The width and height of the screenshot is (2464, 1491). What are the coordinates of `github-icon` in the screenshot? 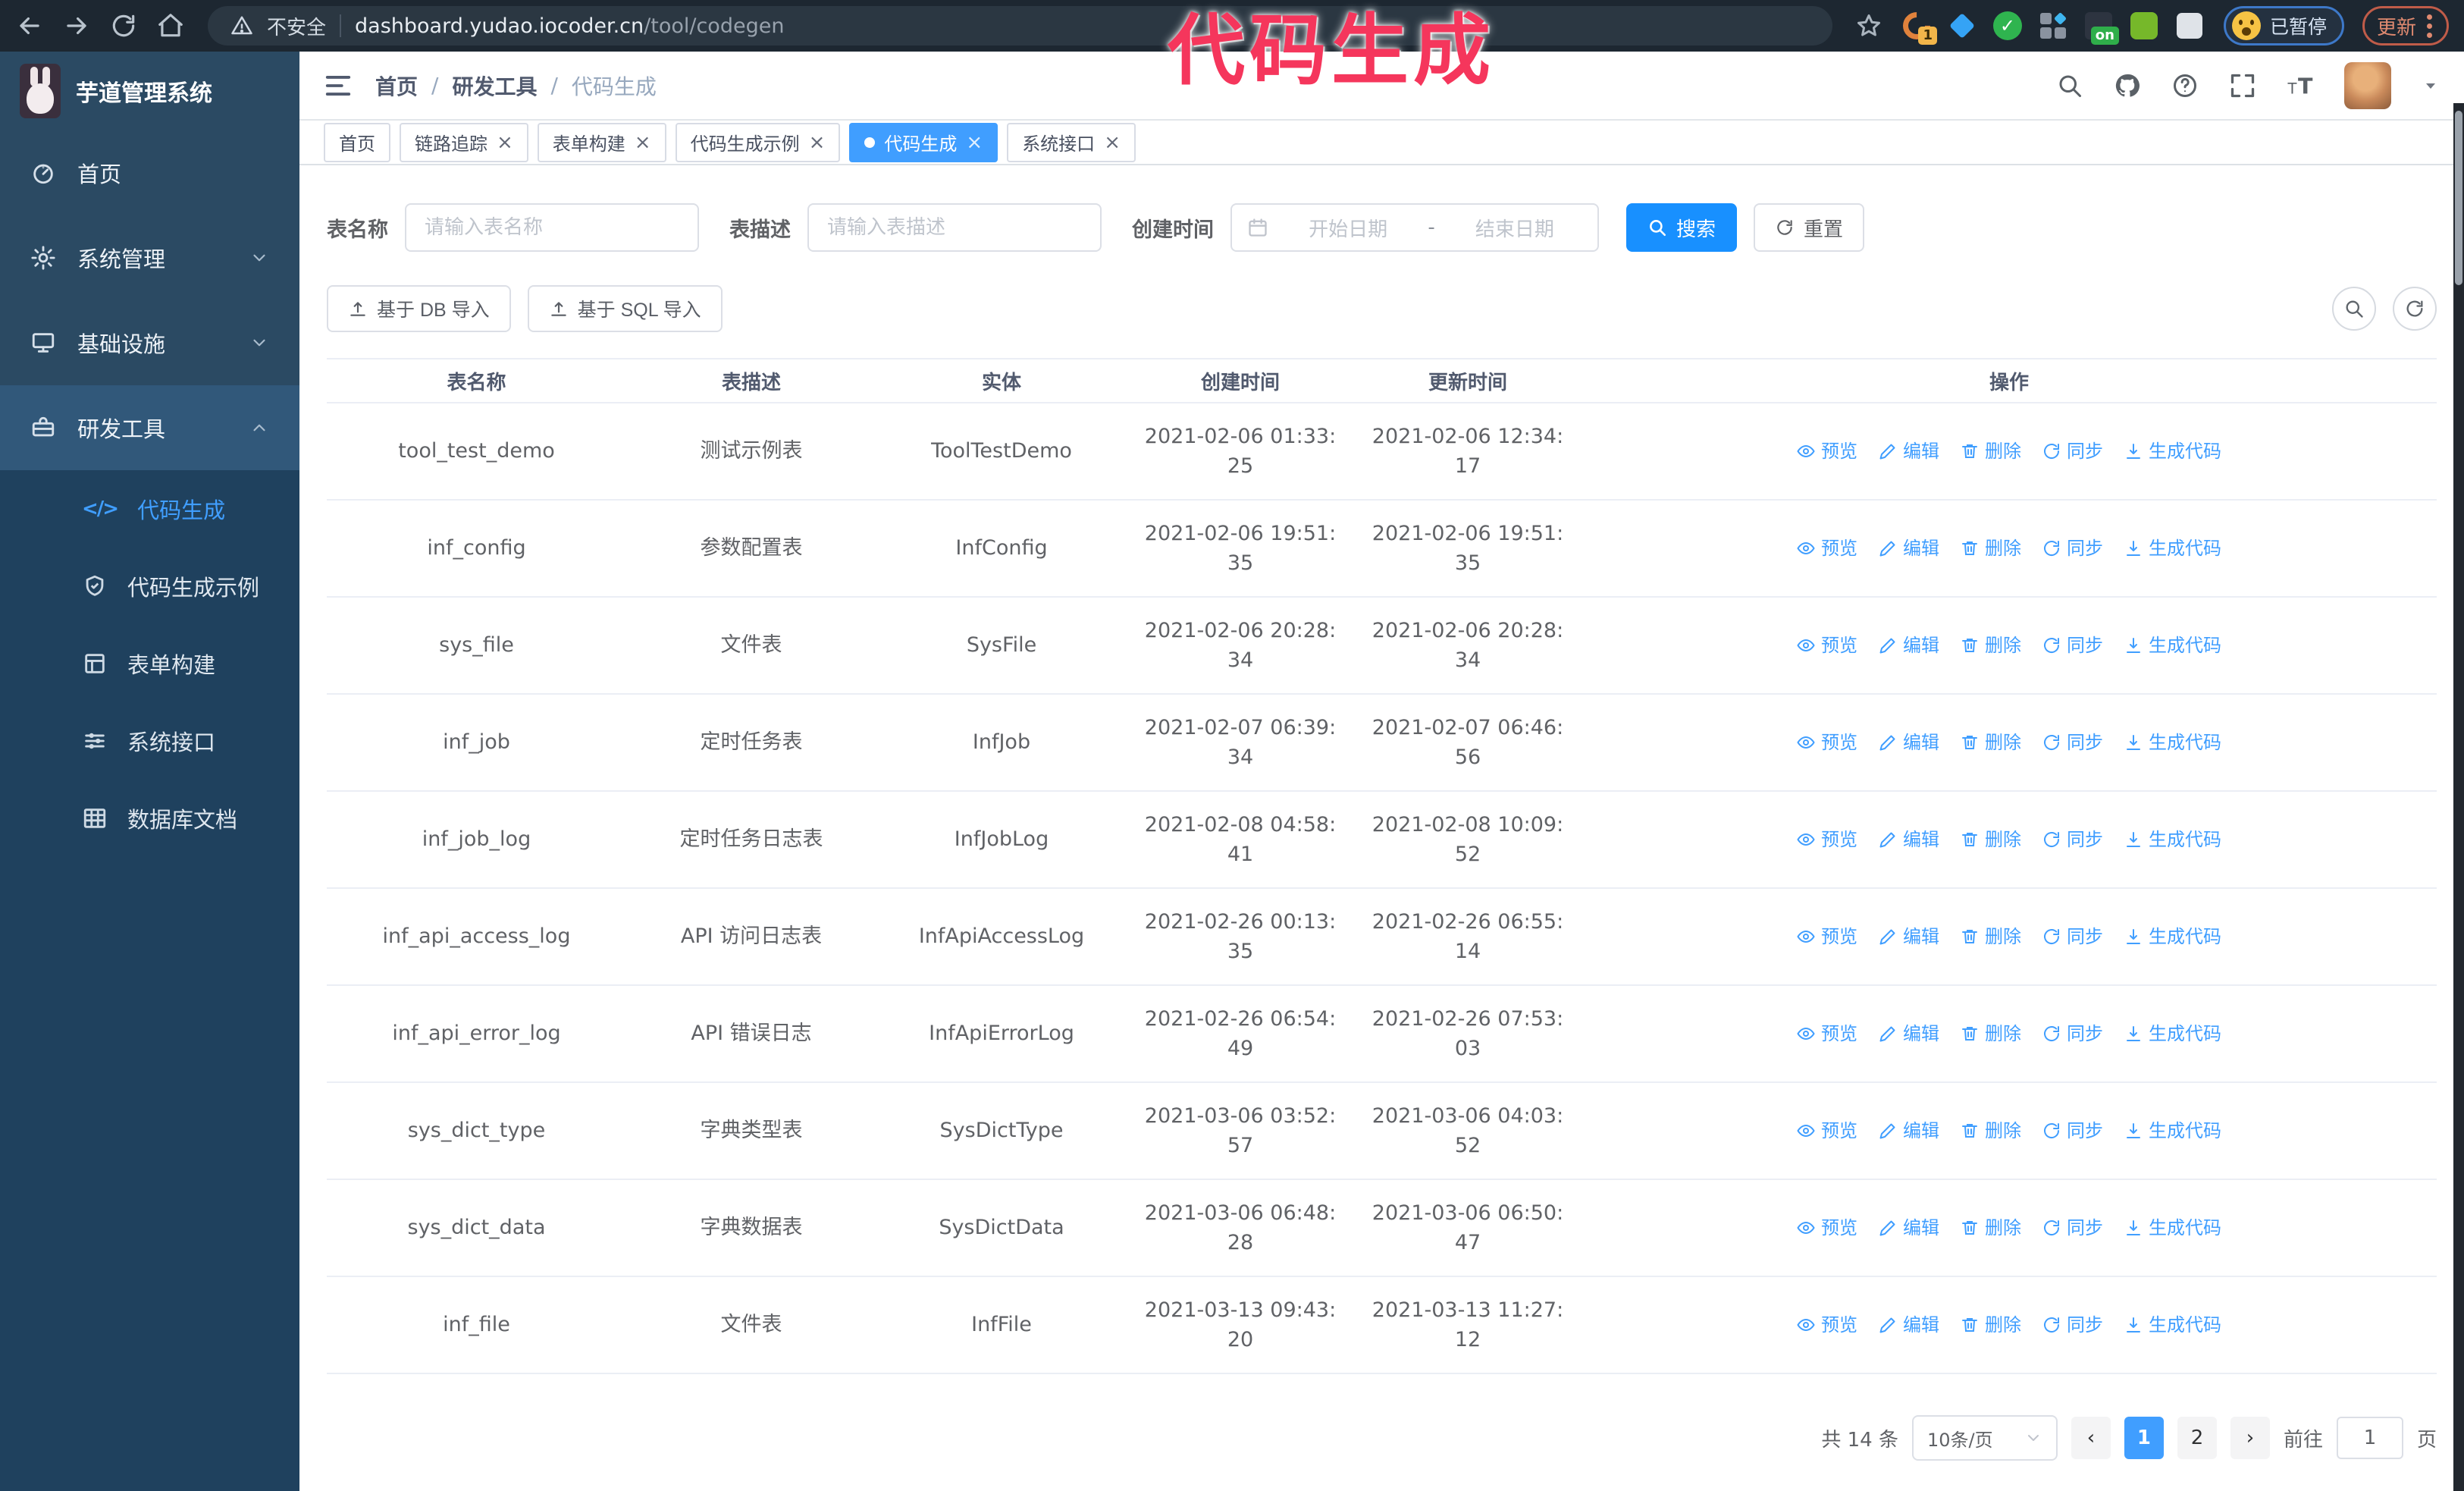 It's located at (2127, 85).